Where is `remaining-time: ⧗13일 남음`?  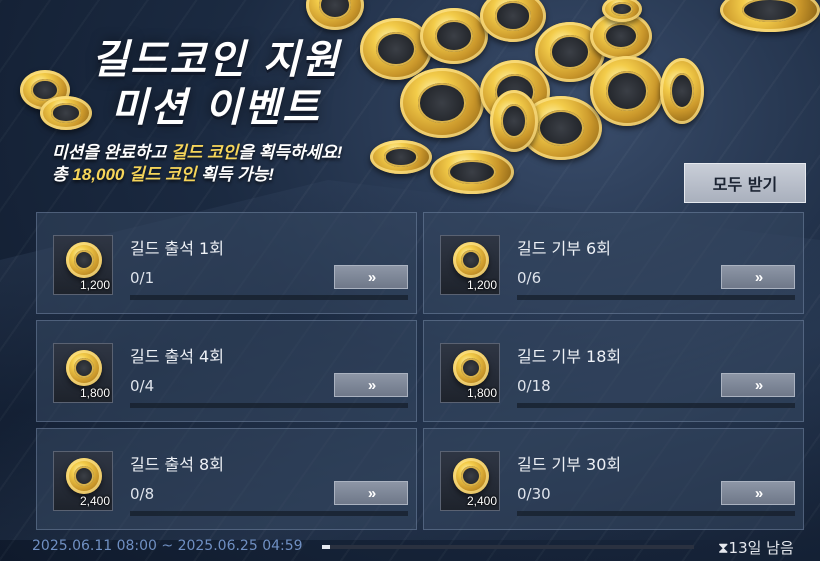
remaining-time: ⧗13일 남음 is located at coordinates (756, 547).